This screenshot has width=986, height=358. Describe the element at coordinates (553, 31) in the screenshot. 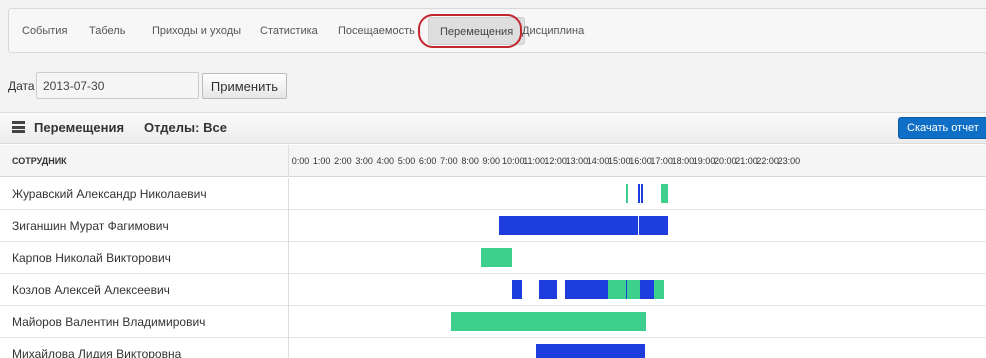

I see `tab-7: Дисциплина` at that location.